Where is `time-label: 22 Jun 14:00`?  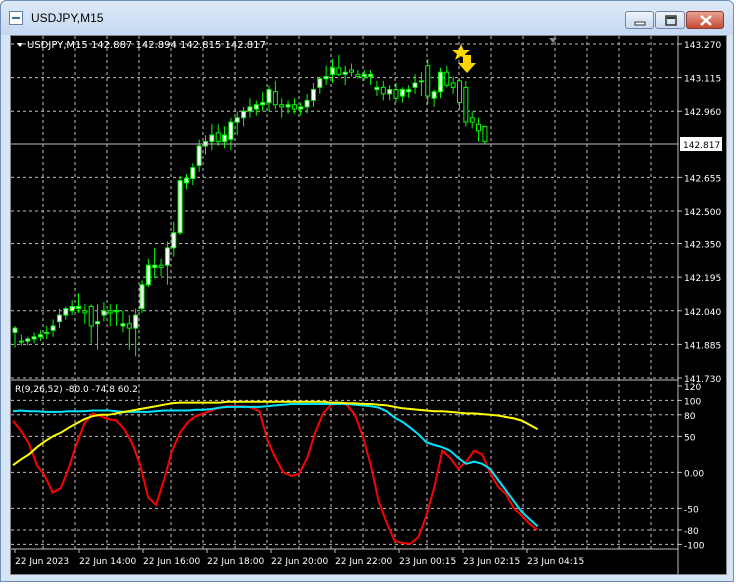
time-label: 22 Jun 14:00 is located at coordinates (107, 562).